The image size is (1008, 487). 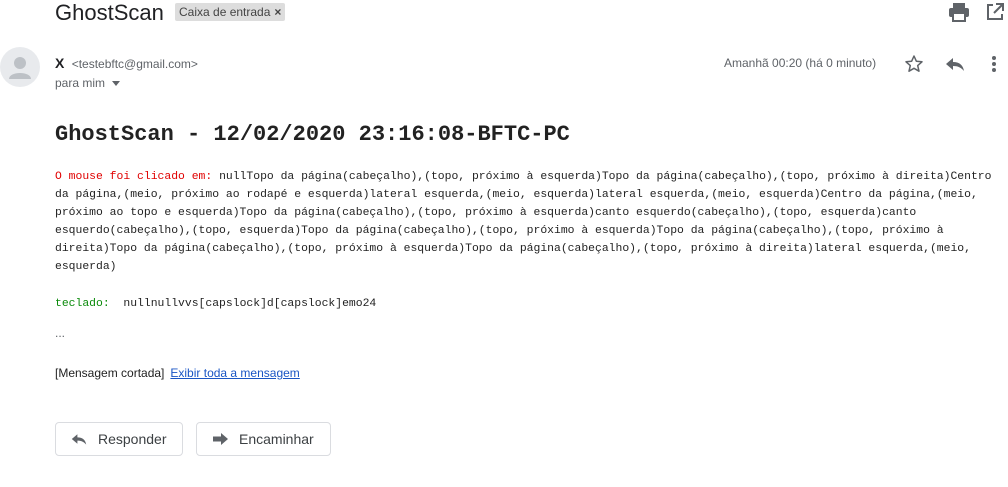 I want to click on open-in-new-window-icon, so click(x=995, y=12).